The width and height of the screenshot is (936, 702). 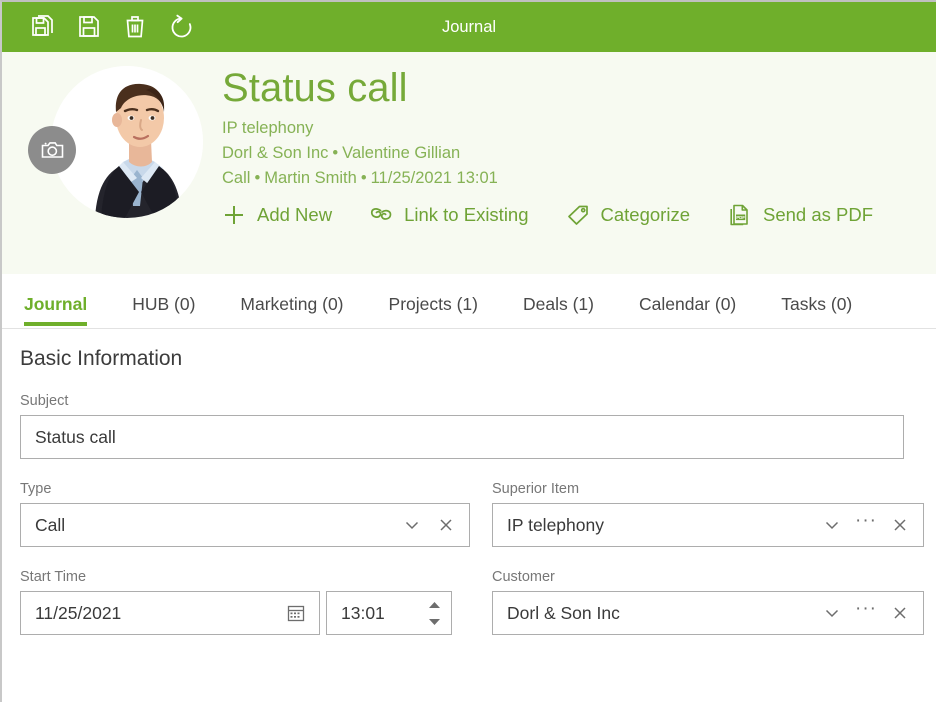 What do you see at coordinates (434, 621) in the screenshot?
I see `spinner-down-icon` at bounding box center [434, 621].